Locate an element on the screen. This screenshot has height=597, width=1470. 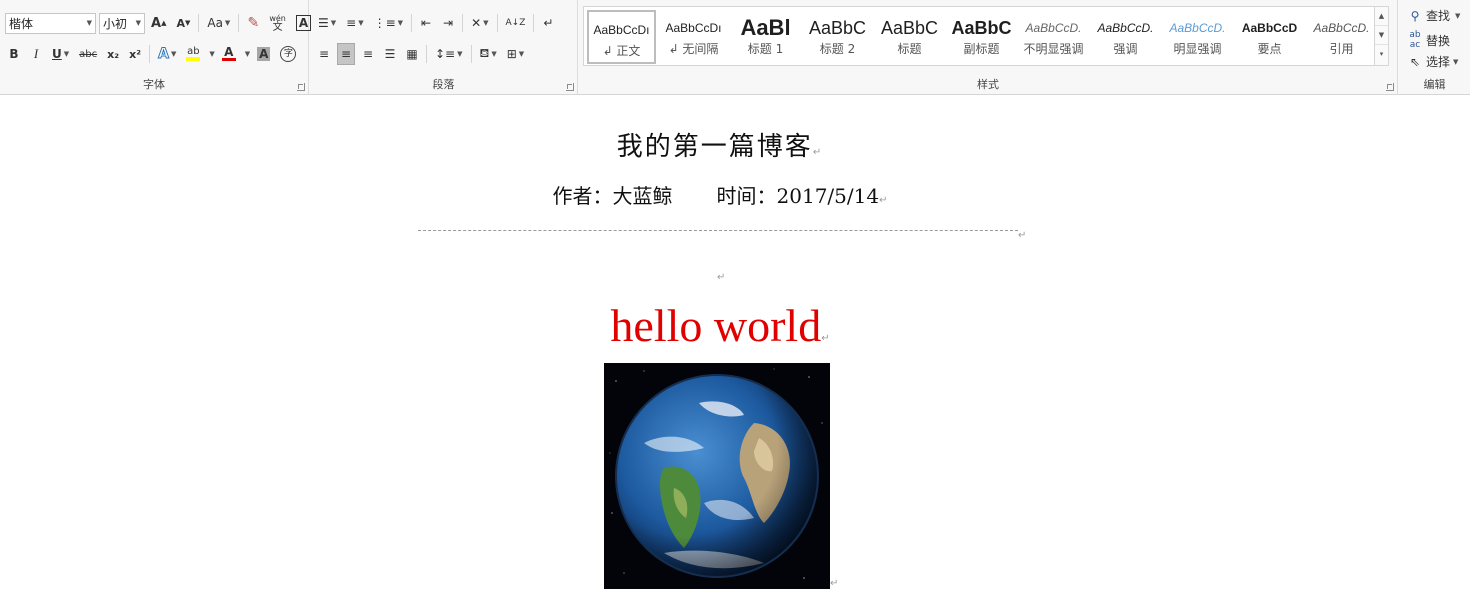
style-sample: AaBbCcD is located at coordinates (1269, 28).